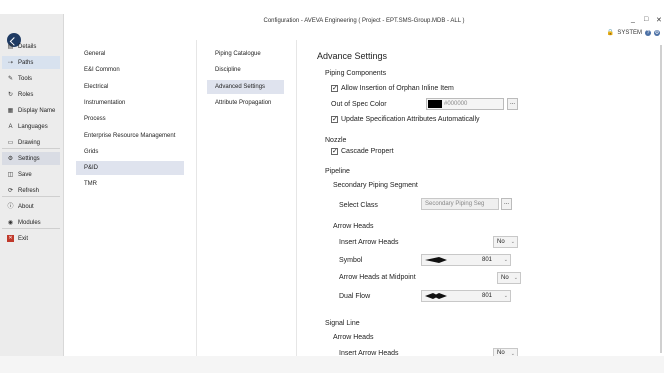 The image size is (664, 373). What do you see at coordinates (659, 20) in the screenshot?
I see `close-button: ✕` at bounding box center [659, 20].